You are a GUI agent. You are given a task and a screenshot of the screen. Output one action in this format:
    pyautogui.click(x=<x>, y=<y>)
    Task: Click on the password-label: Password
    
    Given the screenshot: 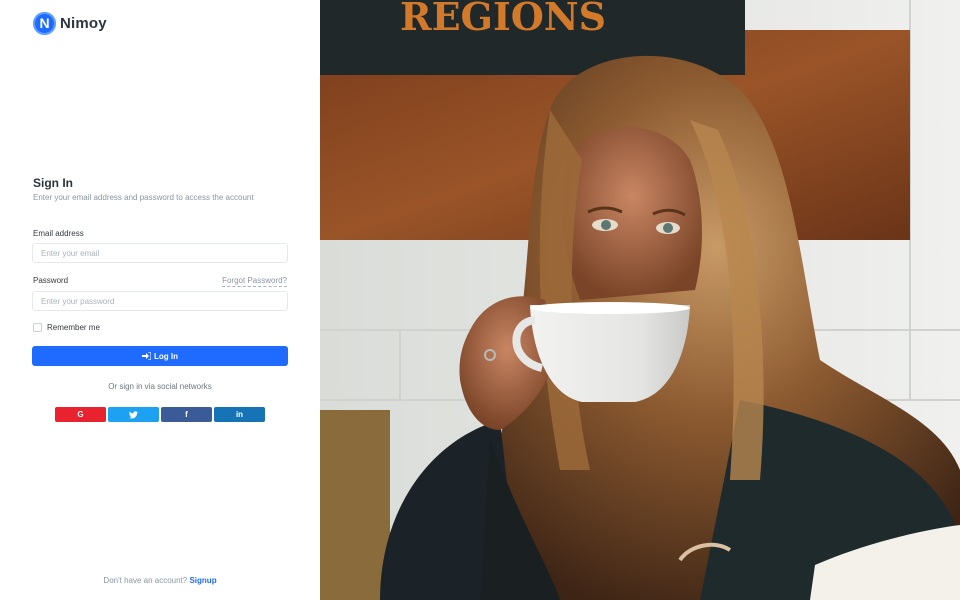 What is the action you would take?
    pyautogui.click(x=51, y=280)
    